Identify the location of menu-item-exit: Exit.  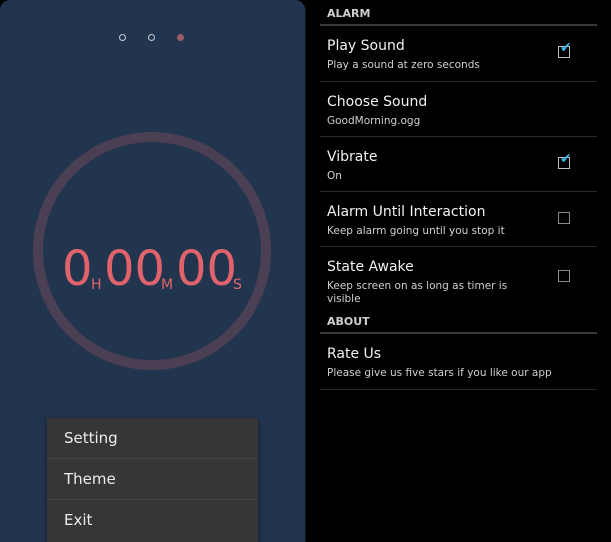
(152, 520).